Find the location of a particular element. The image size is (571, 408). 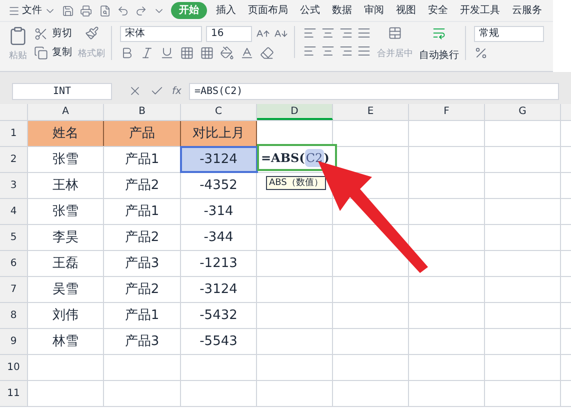

fill-grid-icon is located at coordinates (207, 53).